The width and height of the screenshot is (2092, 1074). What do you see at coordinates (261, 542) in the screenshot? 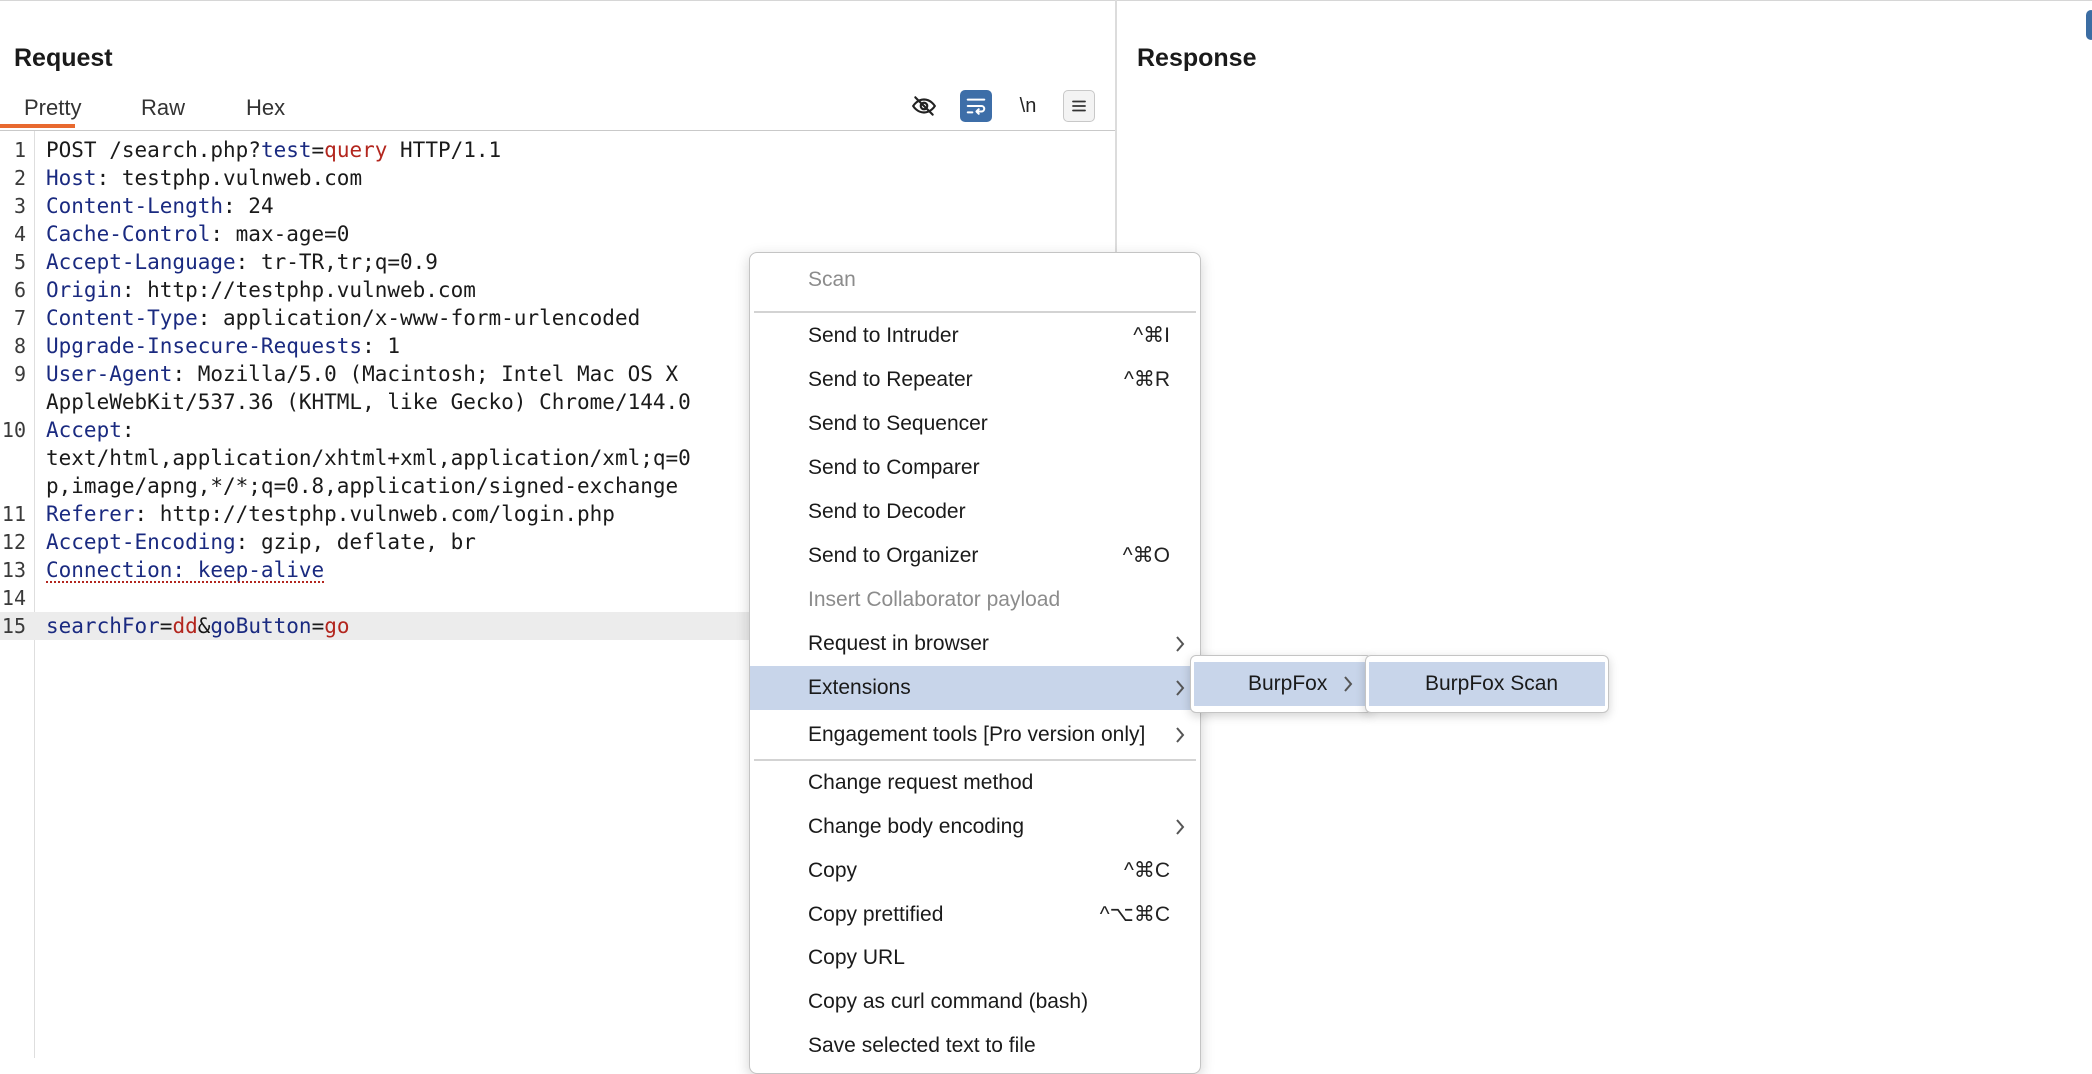
I see `line-text: Accept-Encoding: gzip, deflate, br` at bounding box center [261, 542].